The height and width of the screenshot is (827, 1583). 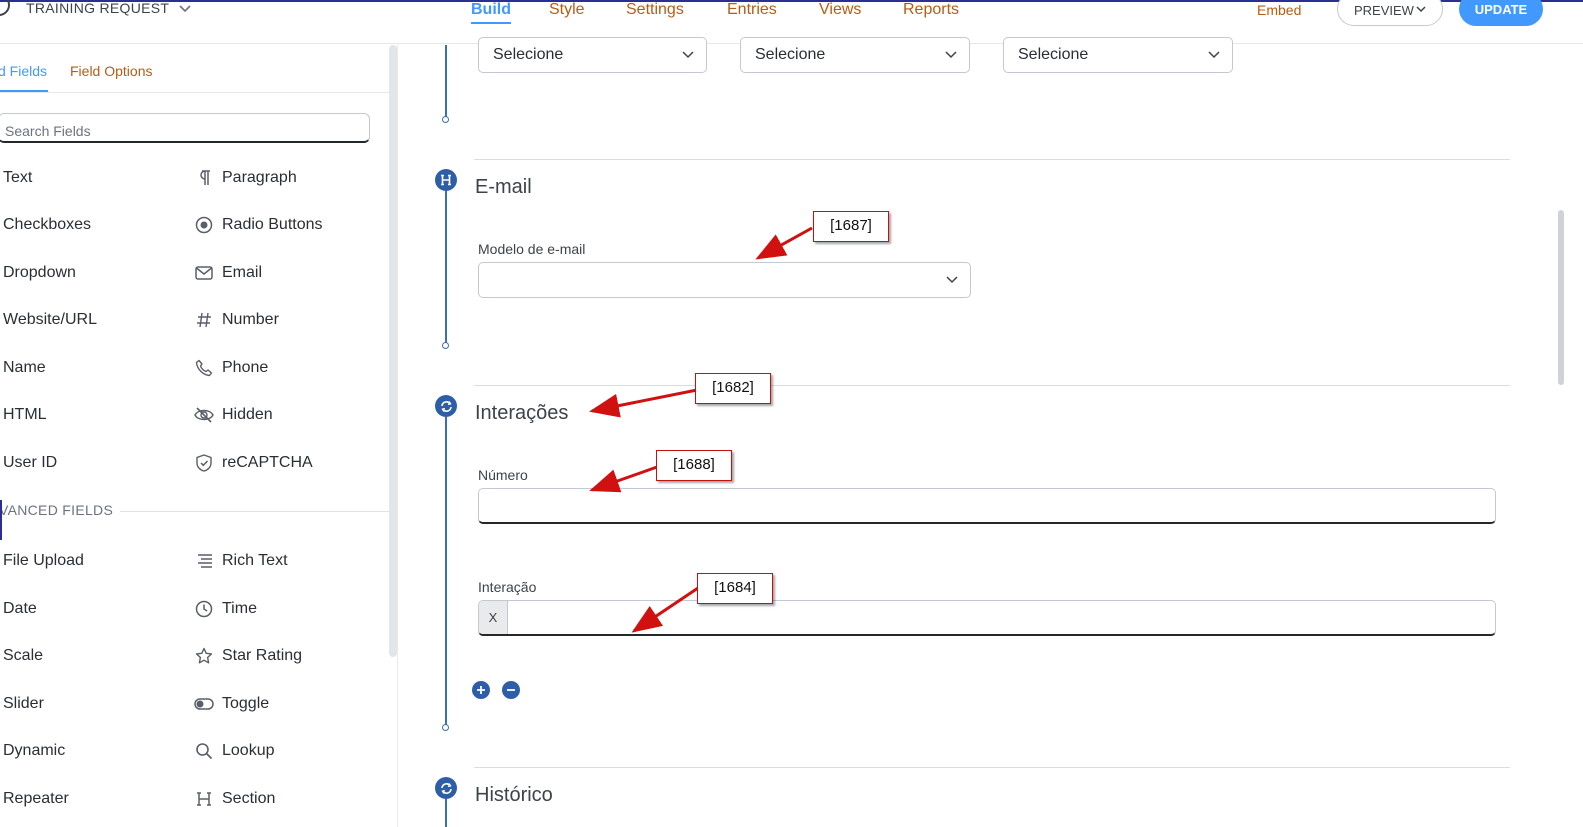 I want to click on paragraph-icon, so click(x=204, y=178).